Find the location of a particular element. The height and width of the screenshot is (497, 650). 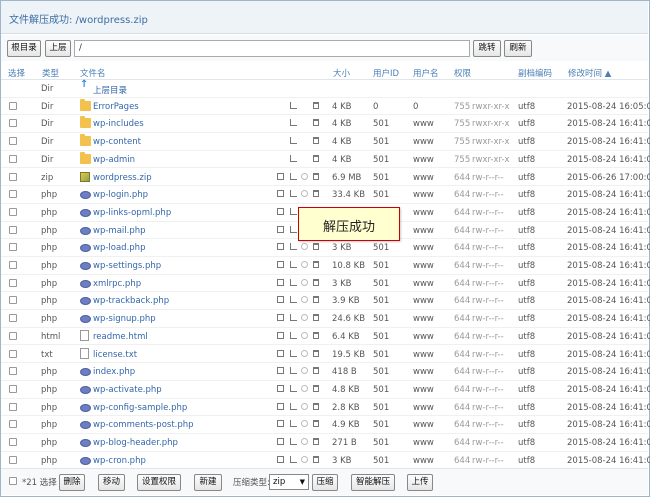

row-filename: wp-comments-post.php is located at coordinates (143, 425).